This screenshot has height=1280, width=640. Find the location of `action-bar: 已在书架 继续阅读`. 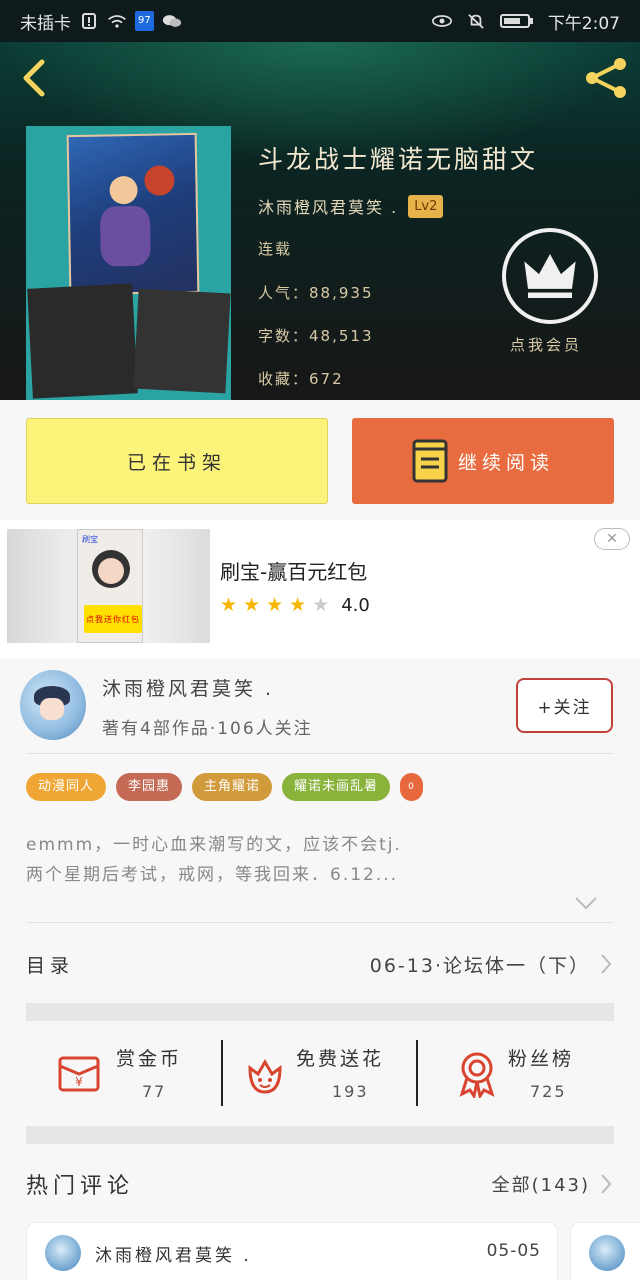

action-bar: 已在书架 继续阅读 is located at coordinates (320, 459).